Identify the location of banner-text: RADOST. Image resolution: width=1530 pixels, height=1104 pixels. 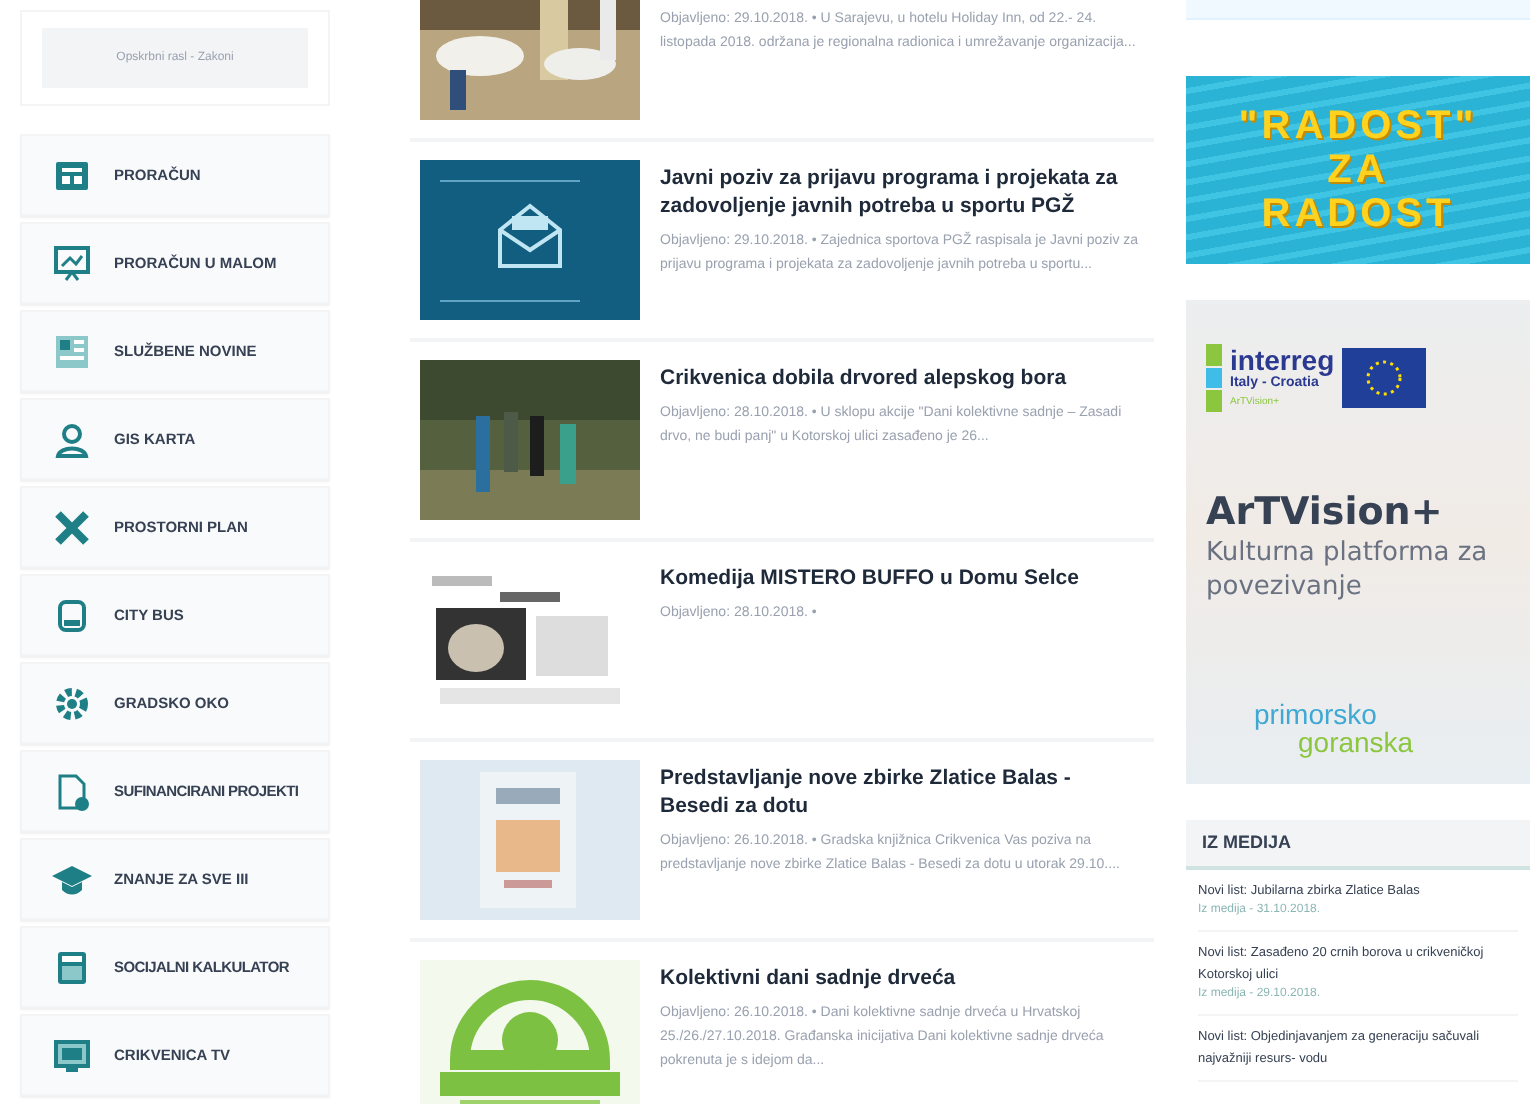
(1358, 214).